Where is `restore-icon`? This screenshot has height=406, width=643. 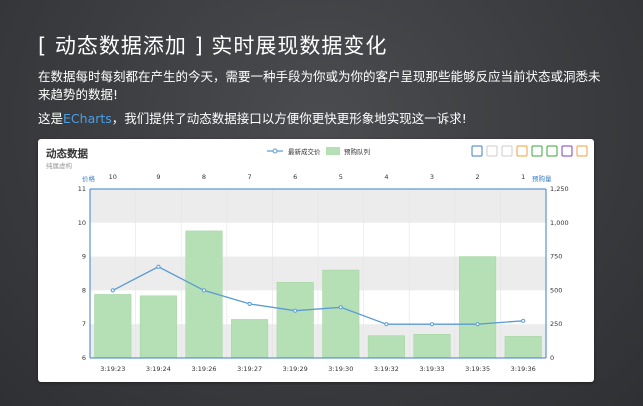
restore-icon is located at coordinates (567, 151).